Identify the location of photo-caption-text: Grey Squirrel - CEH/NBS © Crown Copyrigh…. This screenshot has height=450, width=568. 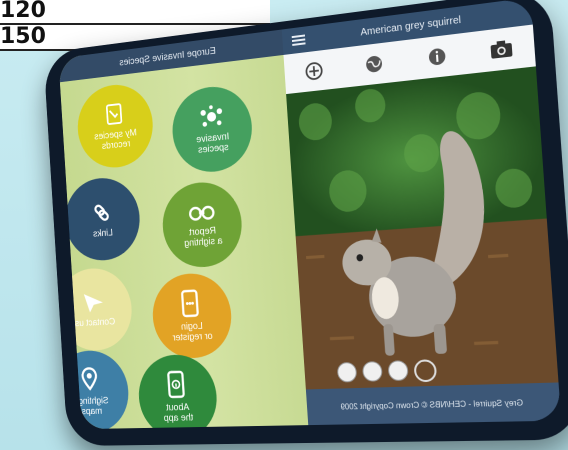
(431, 404).